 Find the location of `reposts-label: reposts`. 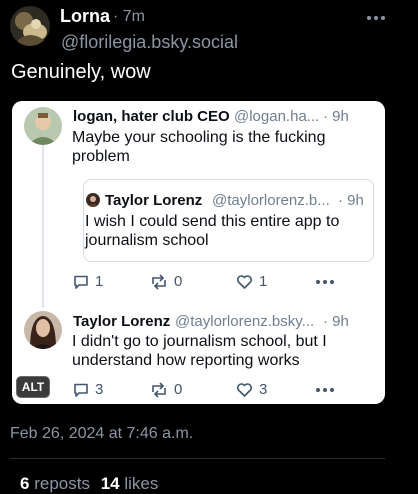

reposts-label: reposts is located at coordinates (62, 483).